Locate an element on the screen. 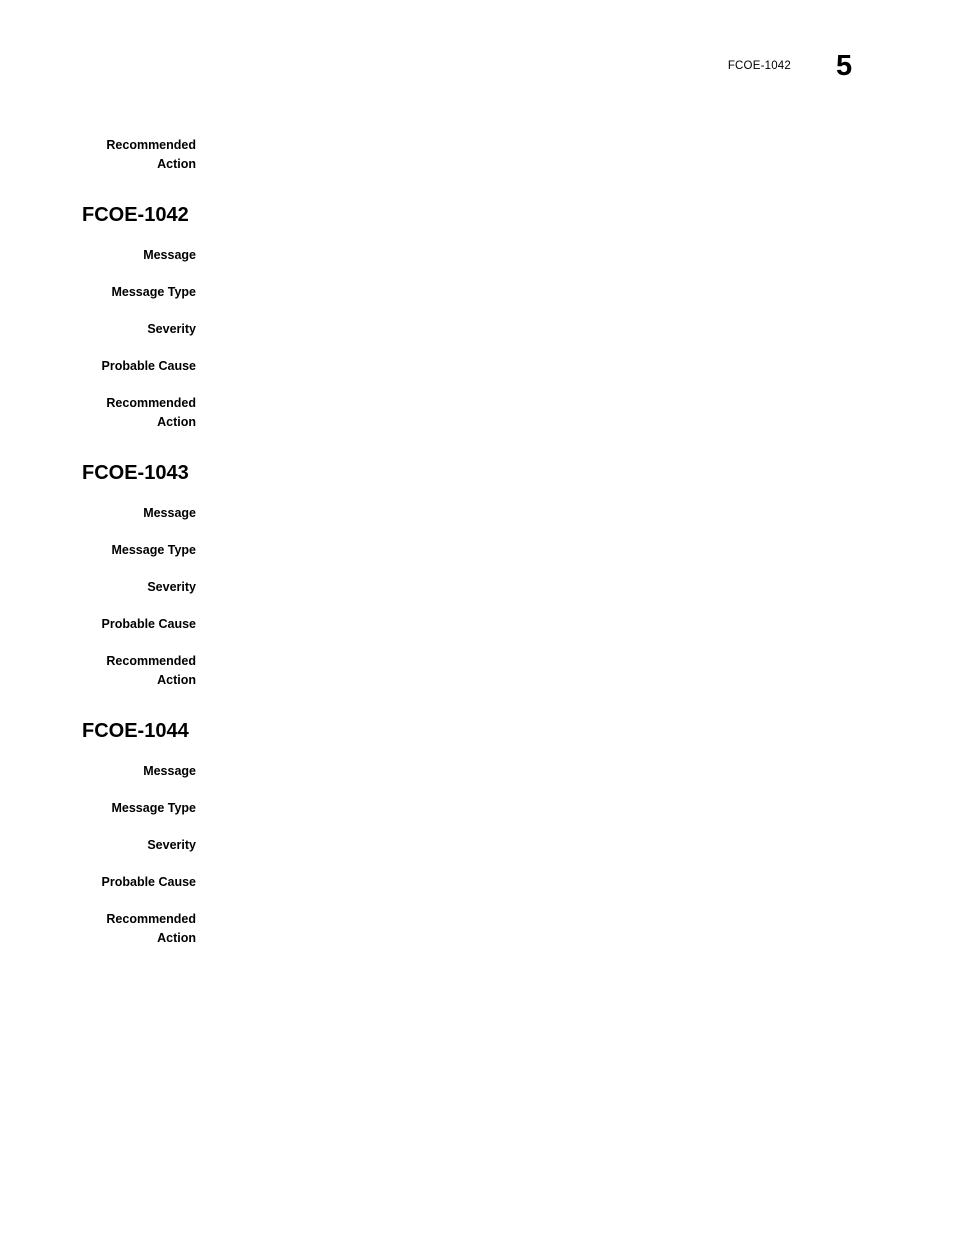 The width and height of the screenshot is (954, 1235). section-heading: FCOE-1044 is located at coordinates (135, 731).